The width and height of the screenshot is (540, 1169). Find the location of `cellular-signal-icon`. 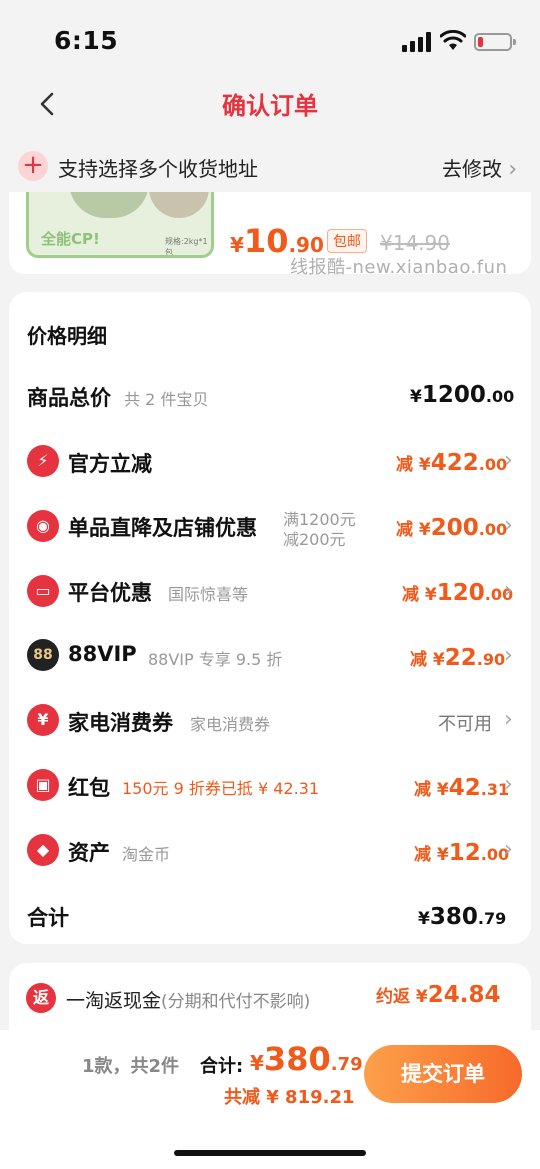

cellular-signal-icon is located at coordinates (416, 42).